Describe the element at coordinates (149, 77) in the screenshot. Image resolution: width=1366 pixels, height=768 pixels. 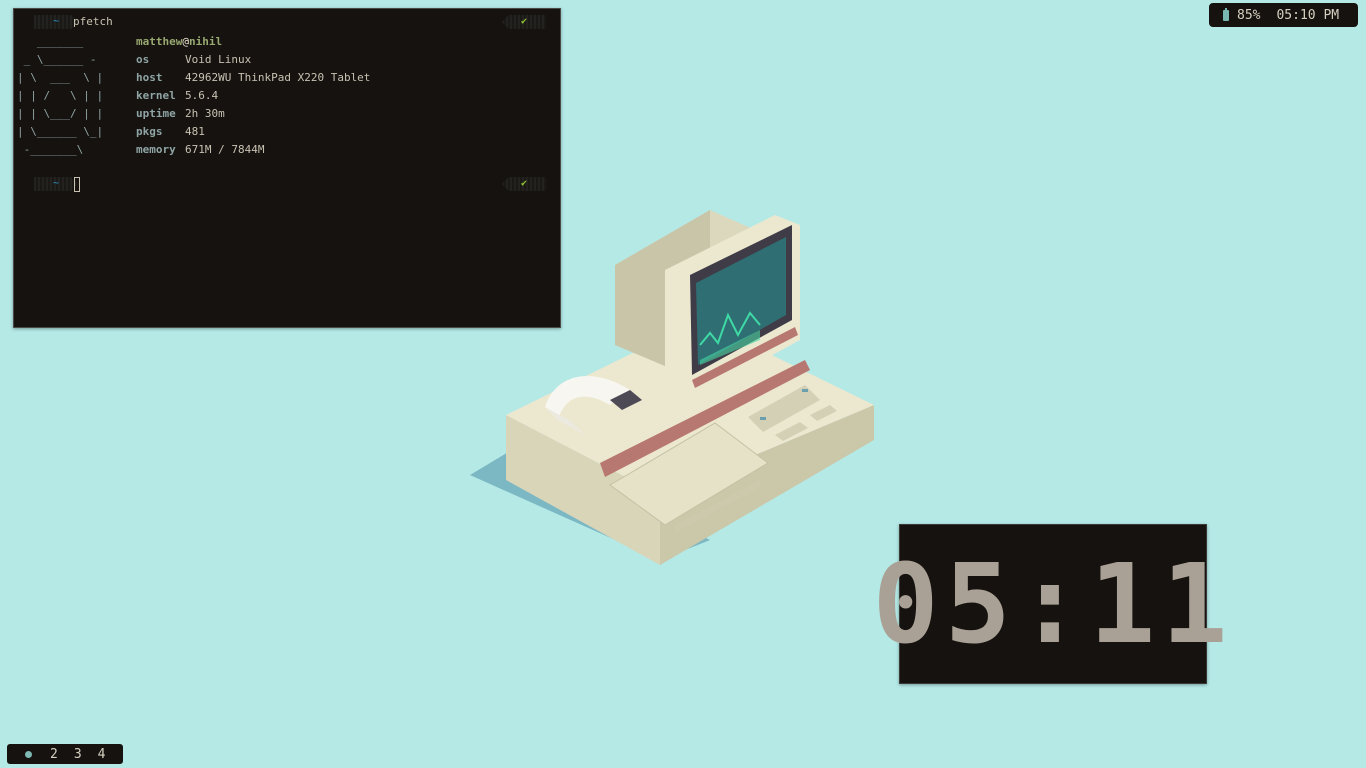
I see `info-key: host` at that location.